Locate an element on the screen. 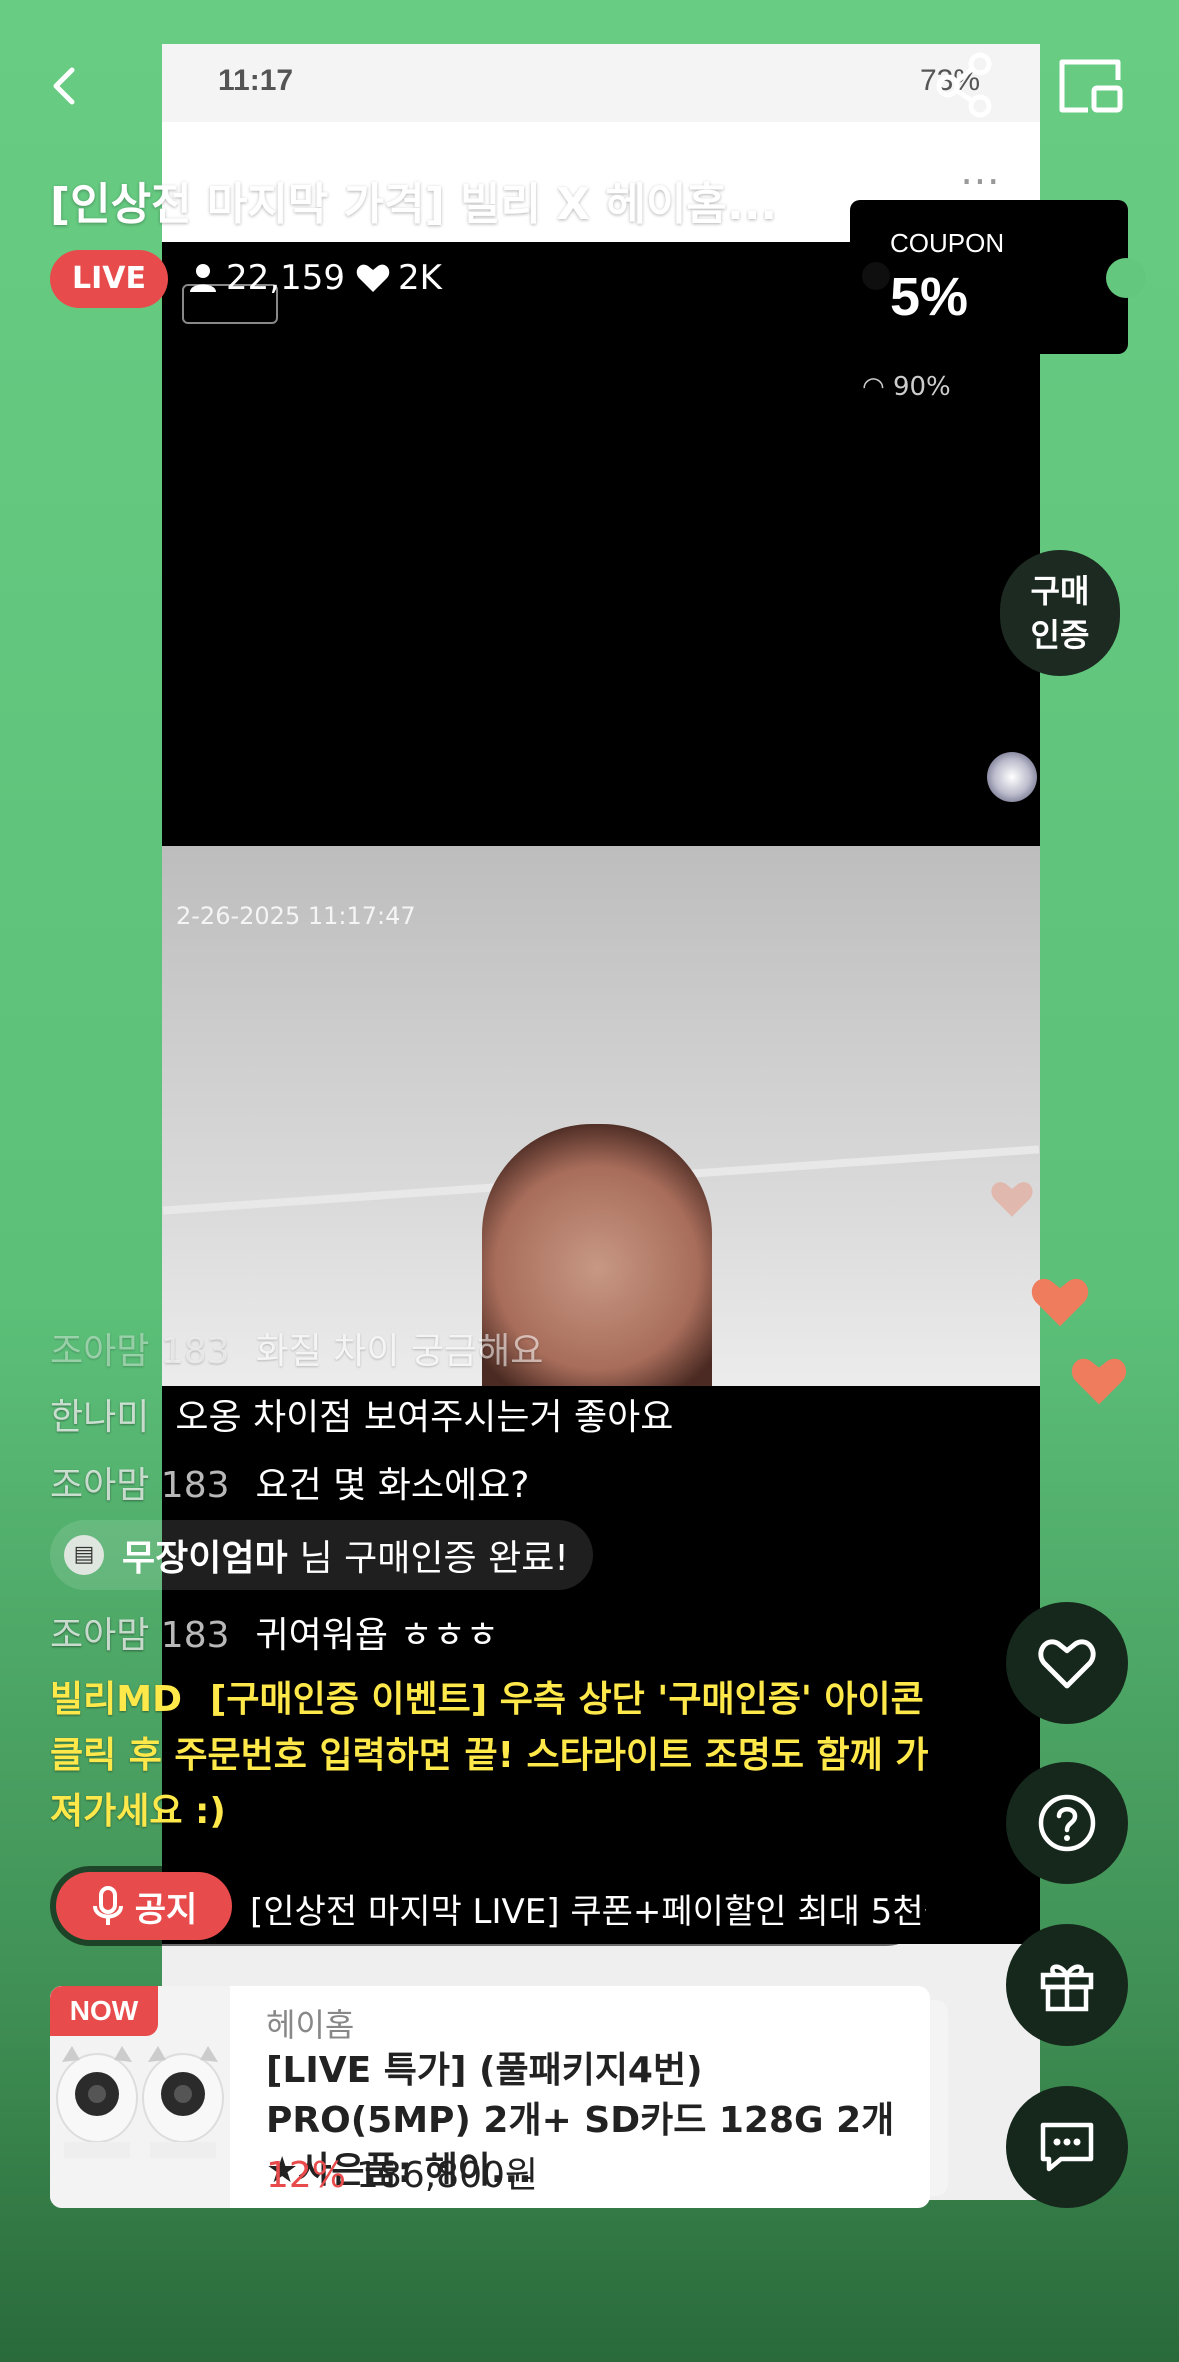 This screenshot has width=1179, height=2362. phone-time: 11:17 is located at coordinates (256, 80).